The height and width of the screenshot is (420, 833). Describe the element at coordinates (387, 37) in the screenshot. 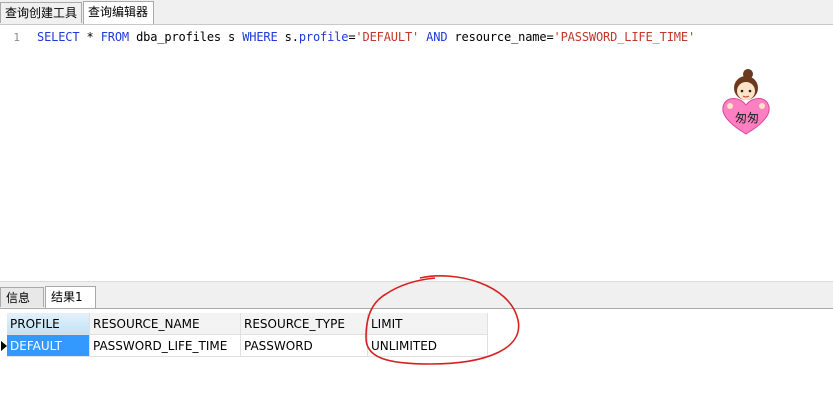

I see `sql-token-str: 'DEFAULT'` at that location.